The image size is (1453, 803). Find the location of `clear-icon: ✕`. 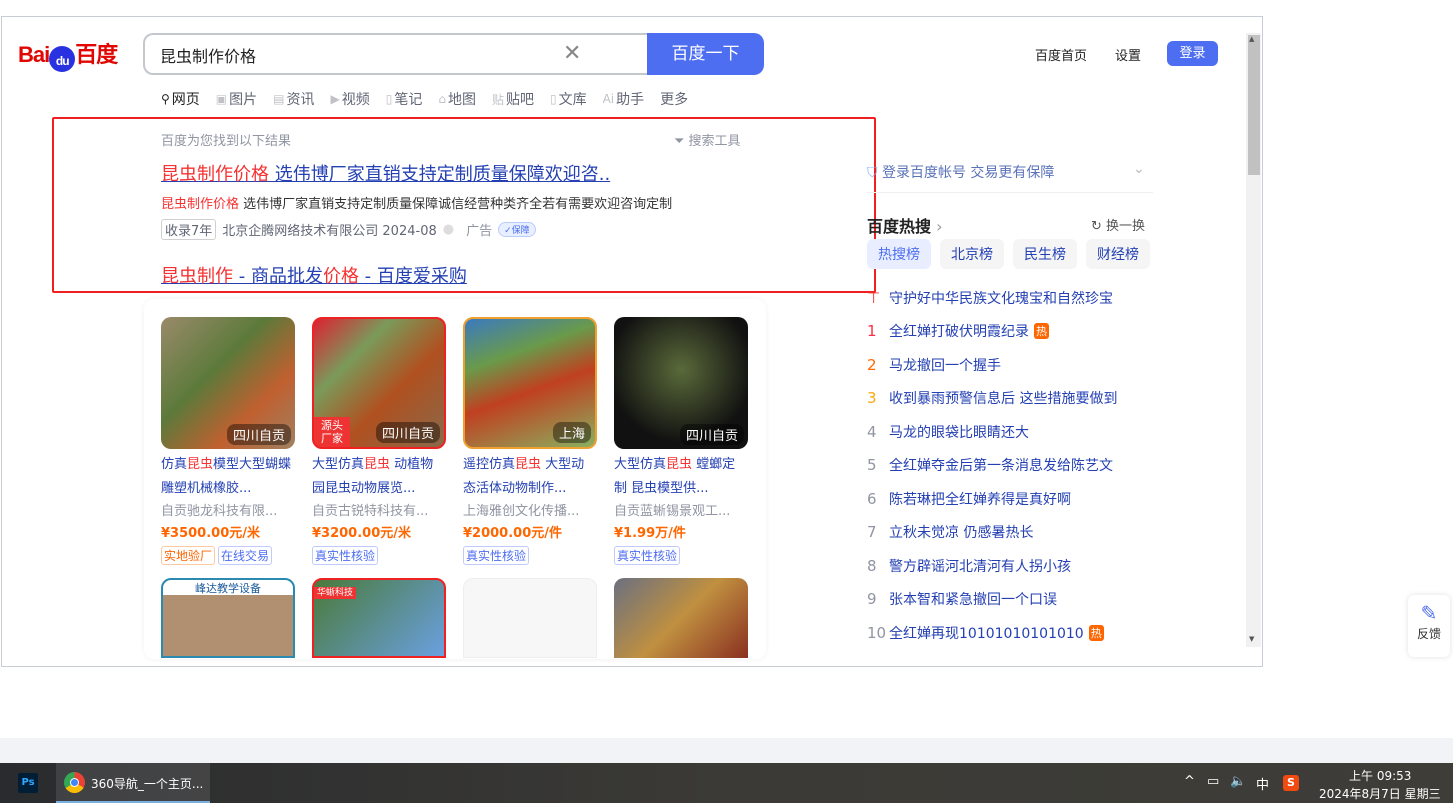

clear-icon: ✕ is located at coordinates (572, 53).